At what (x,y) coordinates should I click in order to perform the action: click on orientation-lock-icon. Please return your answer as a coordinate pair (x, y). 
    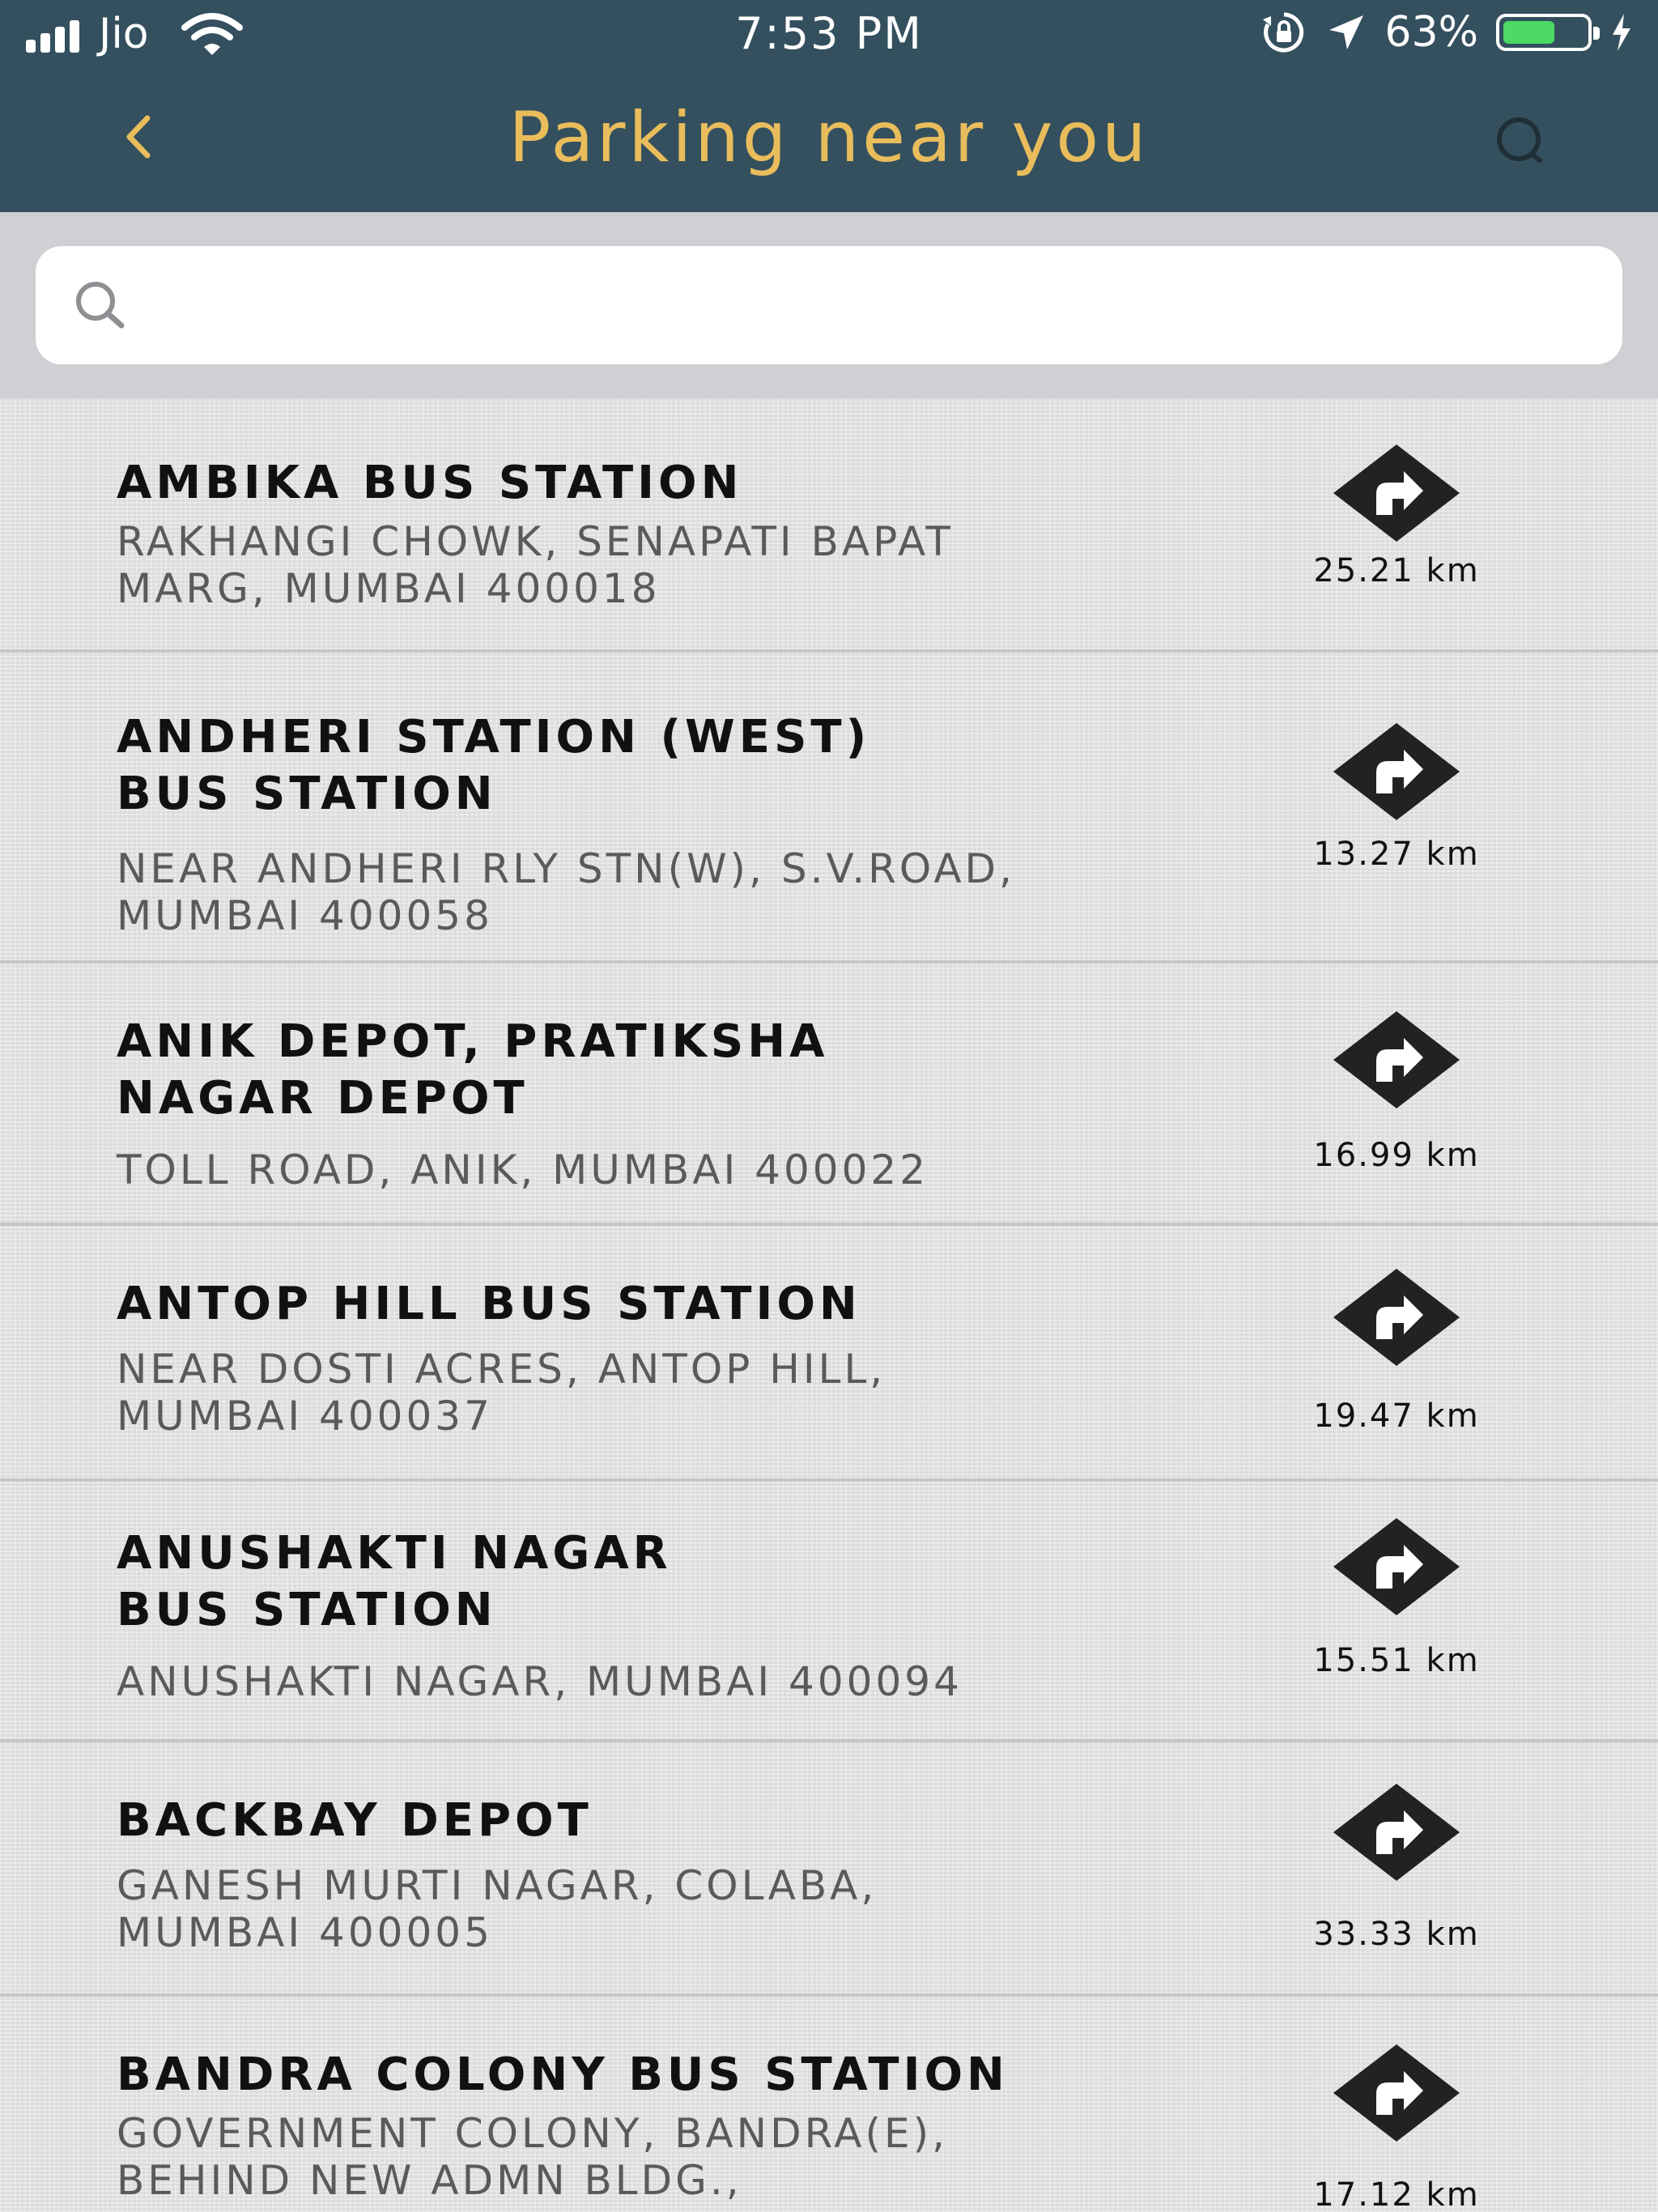
    Looking at the image, I should click on (1283, 32).